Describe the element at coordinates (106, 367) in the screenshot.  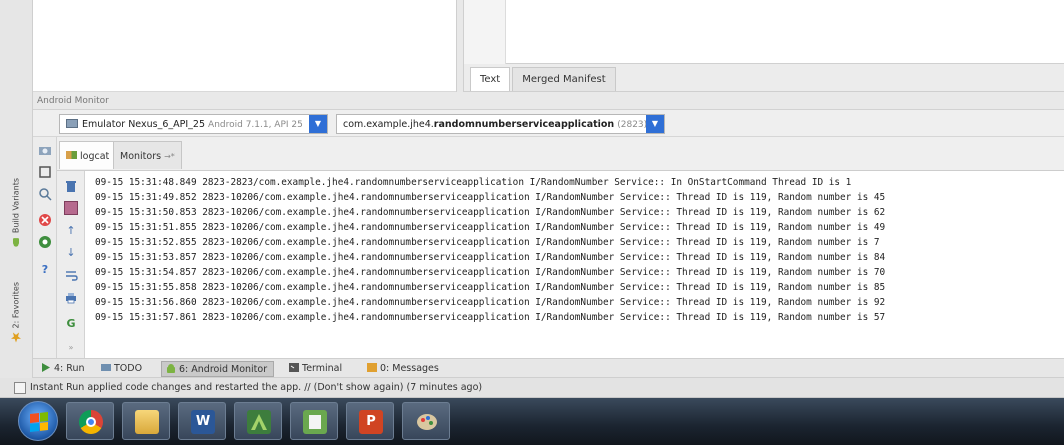
I see `todo-icon` at that location.